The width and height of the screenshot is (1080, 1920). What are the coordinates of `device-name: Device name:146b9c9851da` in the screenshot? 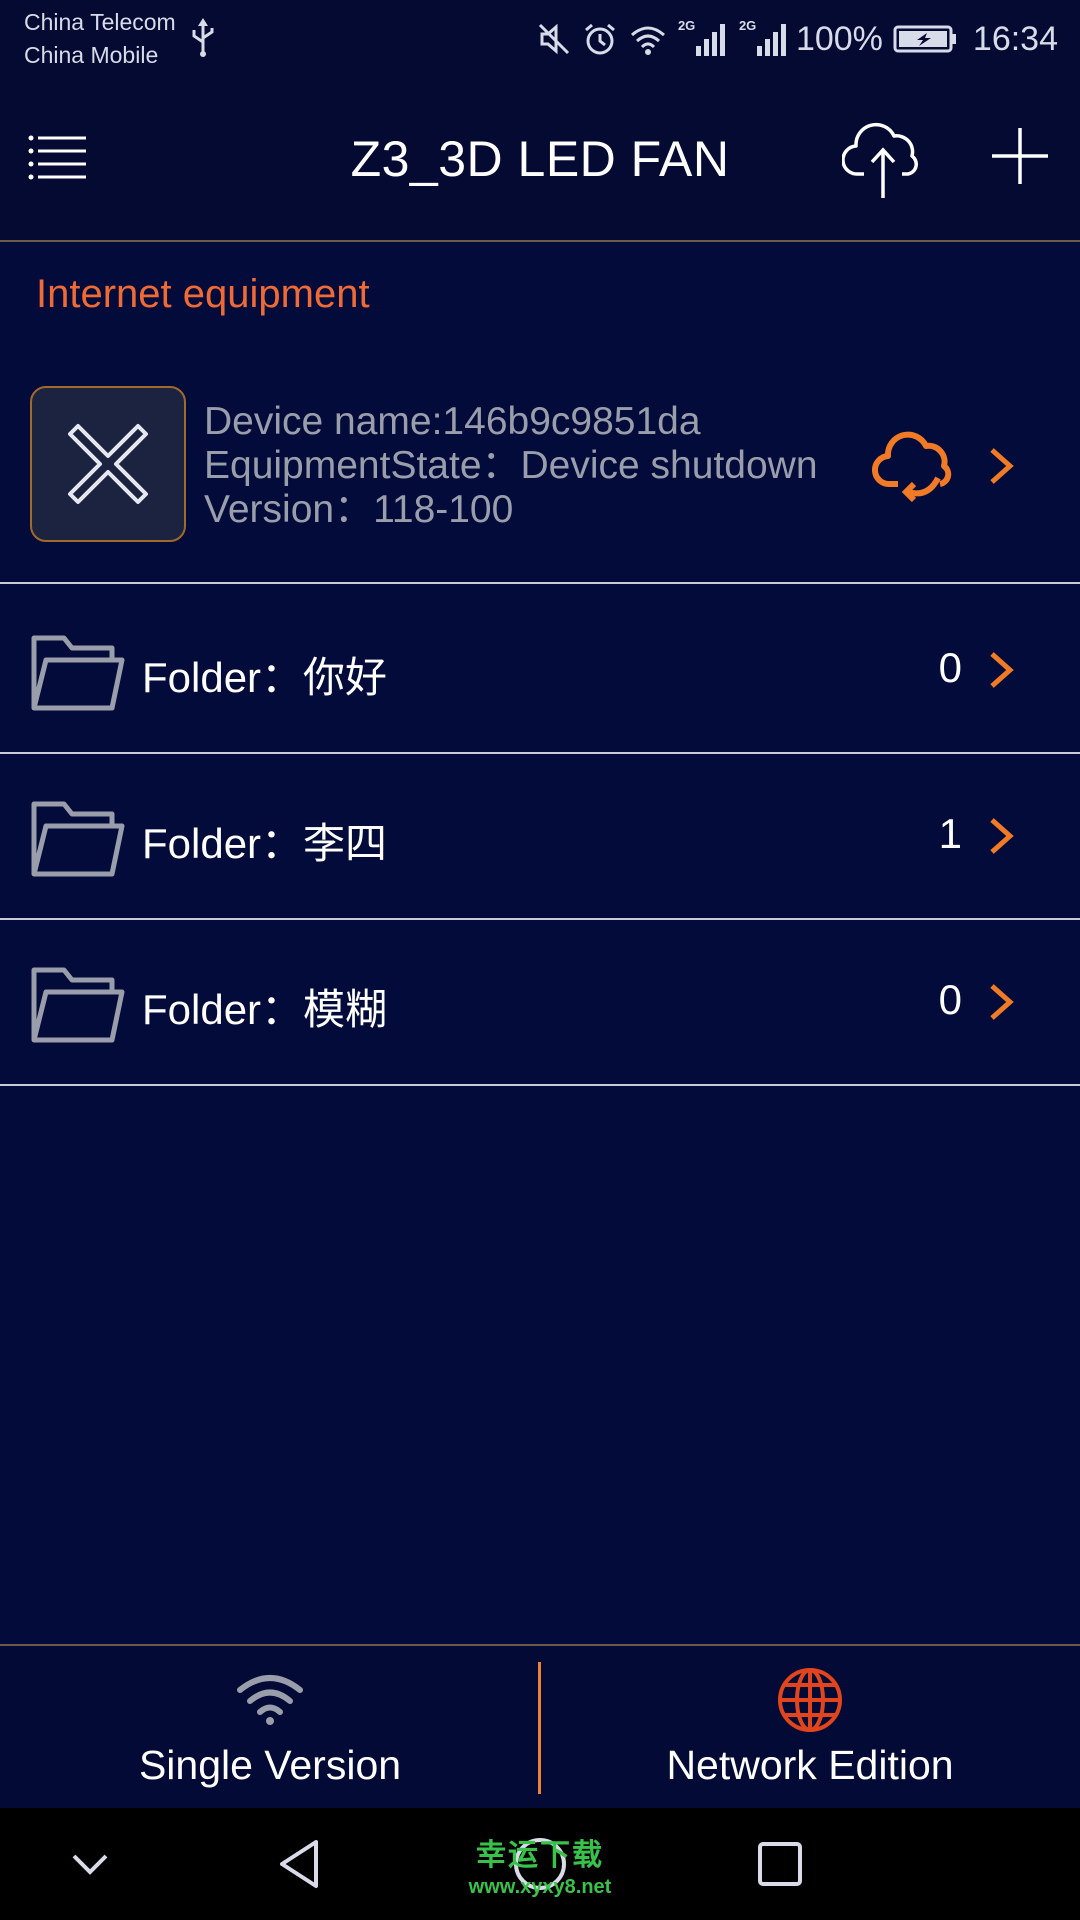 It's located at (452, 421).